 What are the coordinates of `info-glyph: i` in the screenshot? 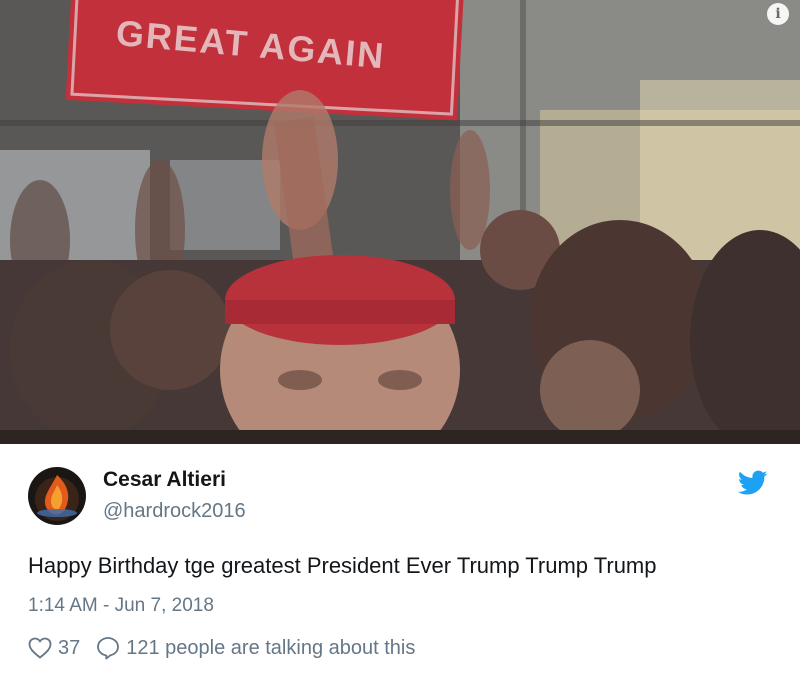 It's located at (778, 14).